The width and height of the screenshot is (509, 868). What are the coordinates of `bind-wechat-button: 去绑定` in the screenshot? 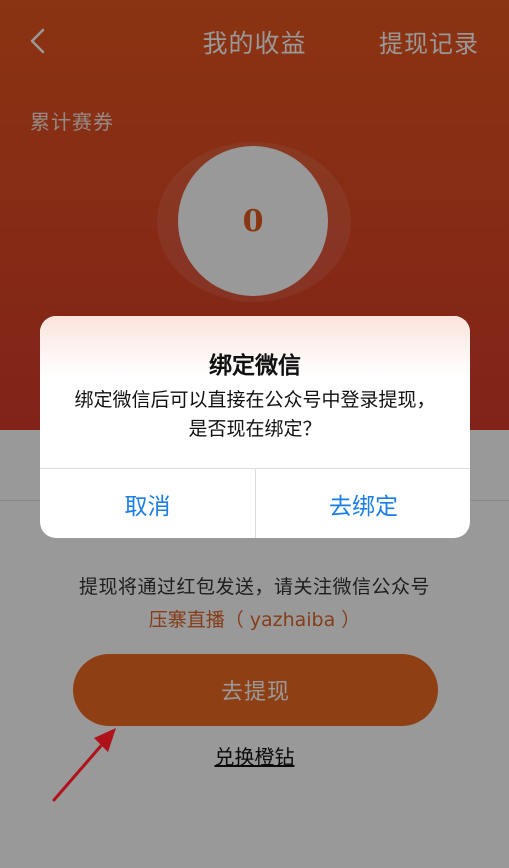 It's located at (363, 503).